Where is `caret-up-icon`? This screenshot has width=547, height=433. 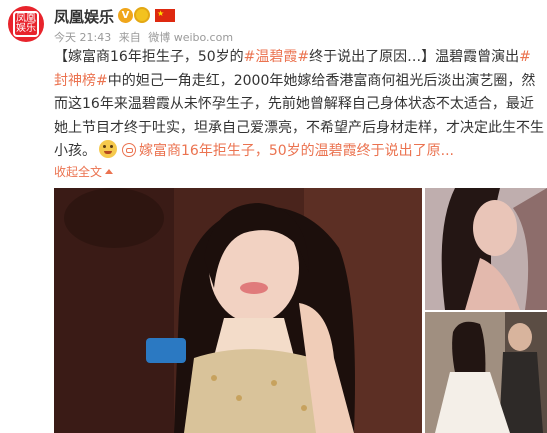
caret-up-icon is located at coordinates (109, 171).